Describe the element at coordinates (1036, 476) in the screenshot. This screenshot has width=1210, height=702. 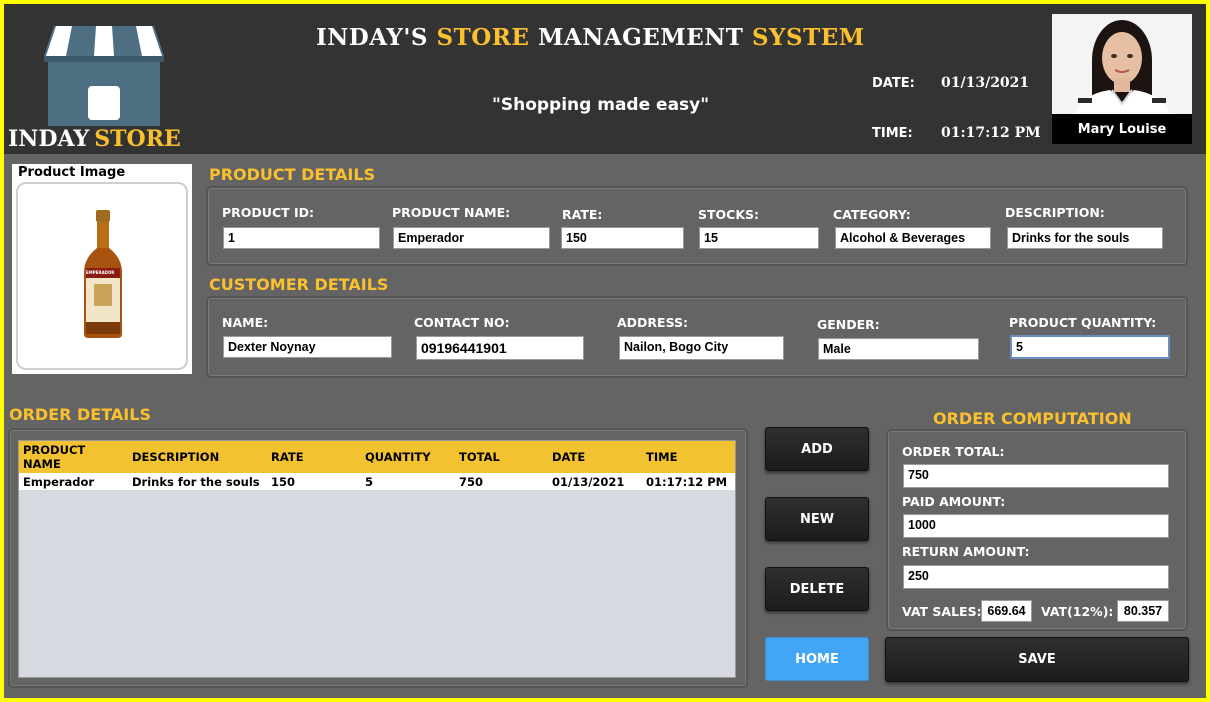
I see `order-total-field: 750` at that location.